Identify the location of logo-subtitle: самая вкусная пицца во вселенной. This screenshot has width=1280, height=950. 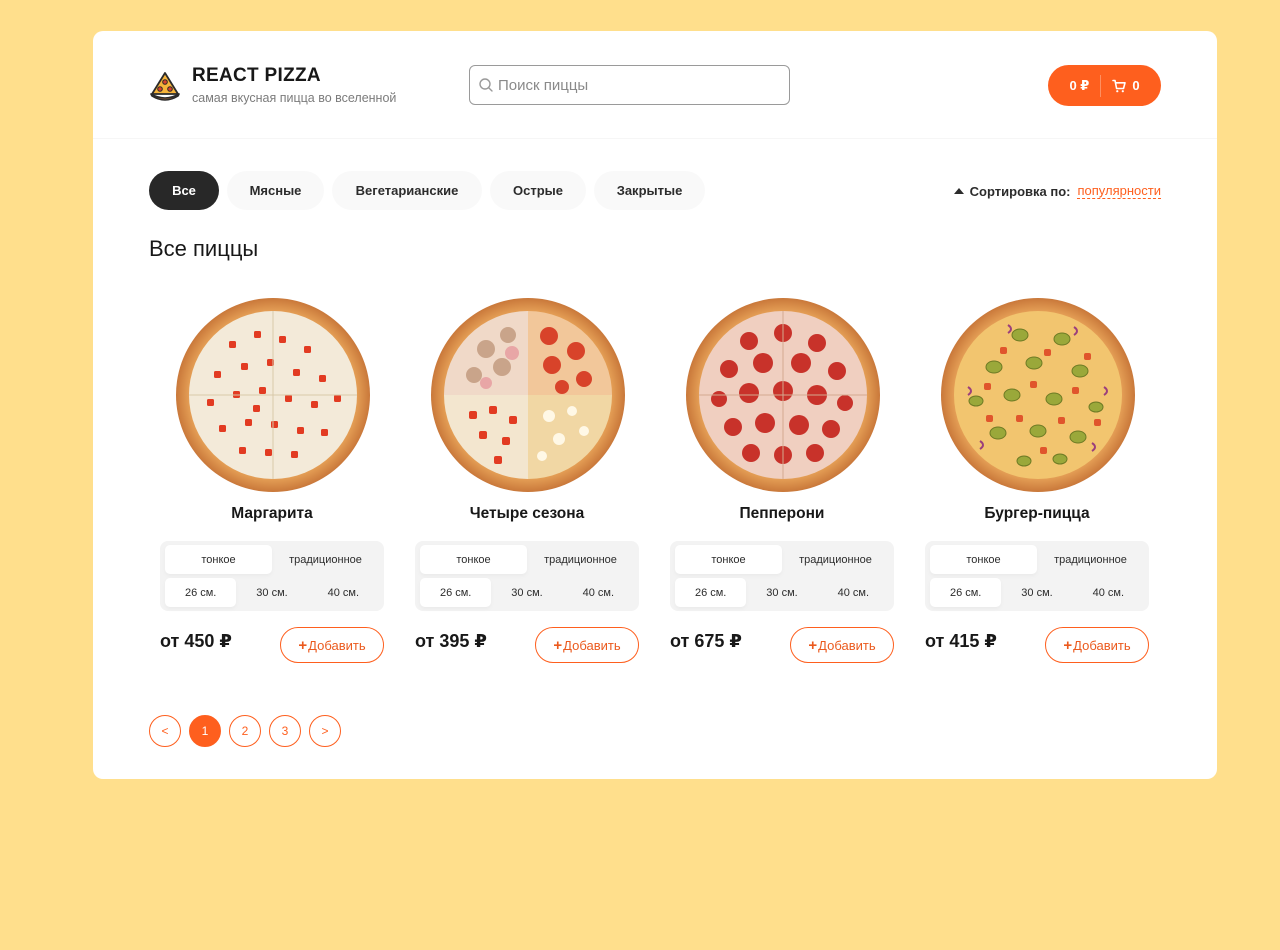
(294, 98).